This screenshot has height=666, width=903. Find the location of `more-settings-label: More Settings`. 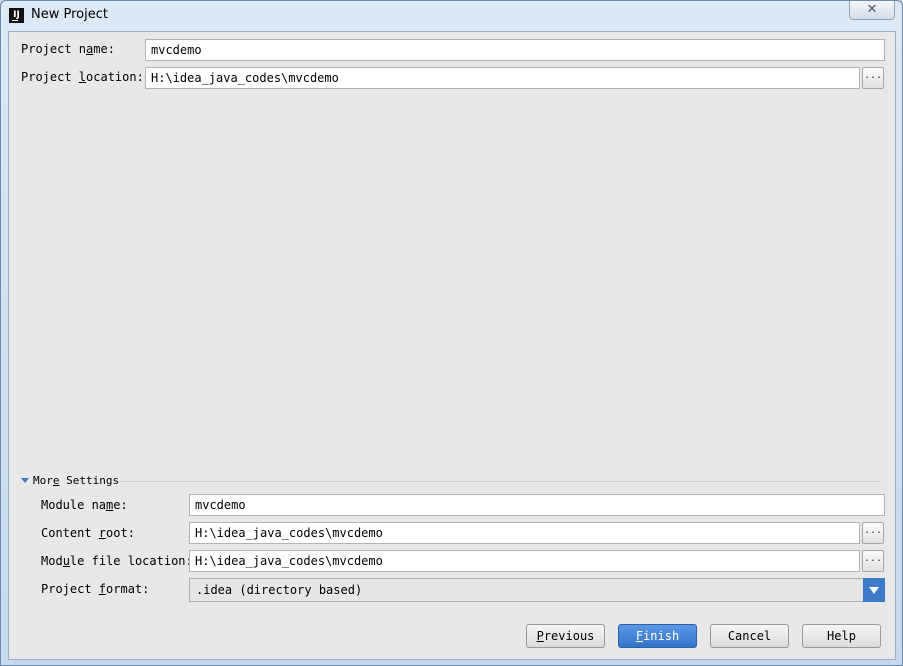

more-settings-label: More Settings is located at coordinates (76, 480).